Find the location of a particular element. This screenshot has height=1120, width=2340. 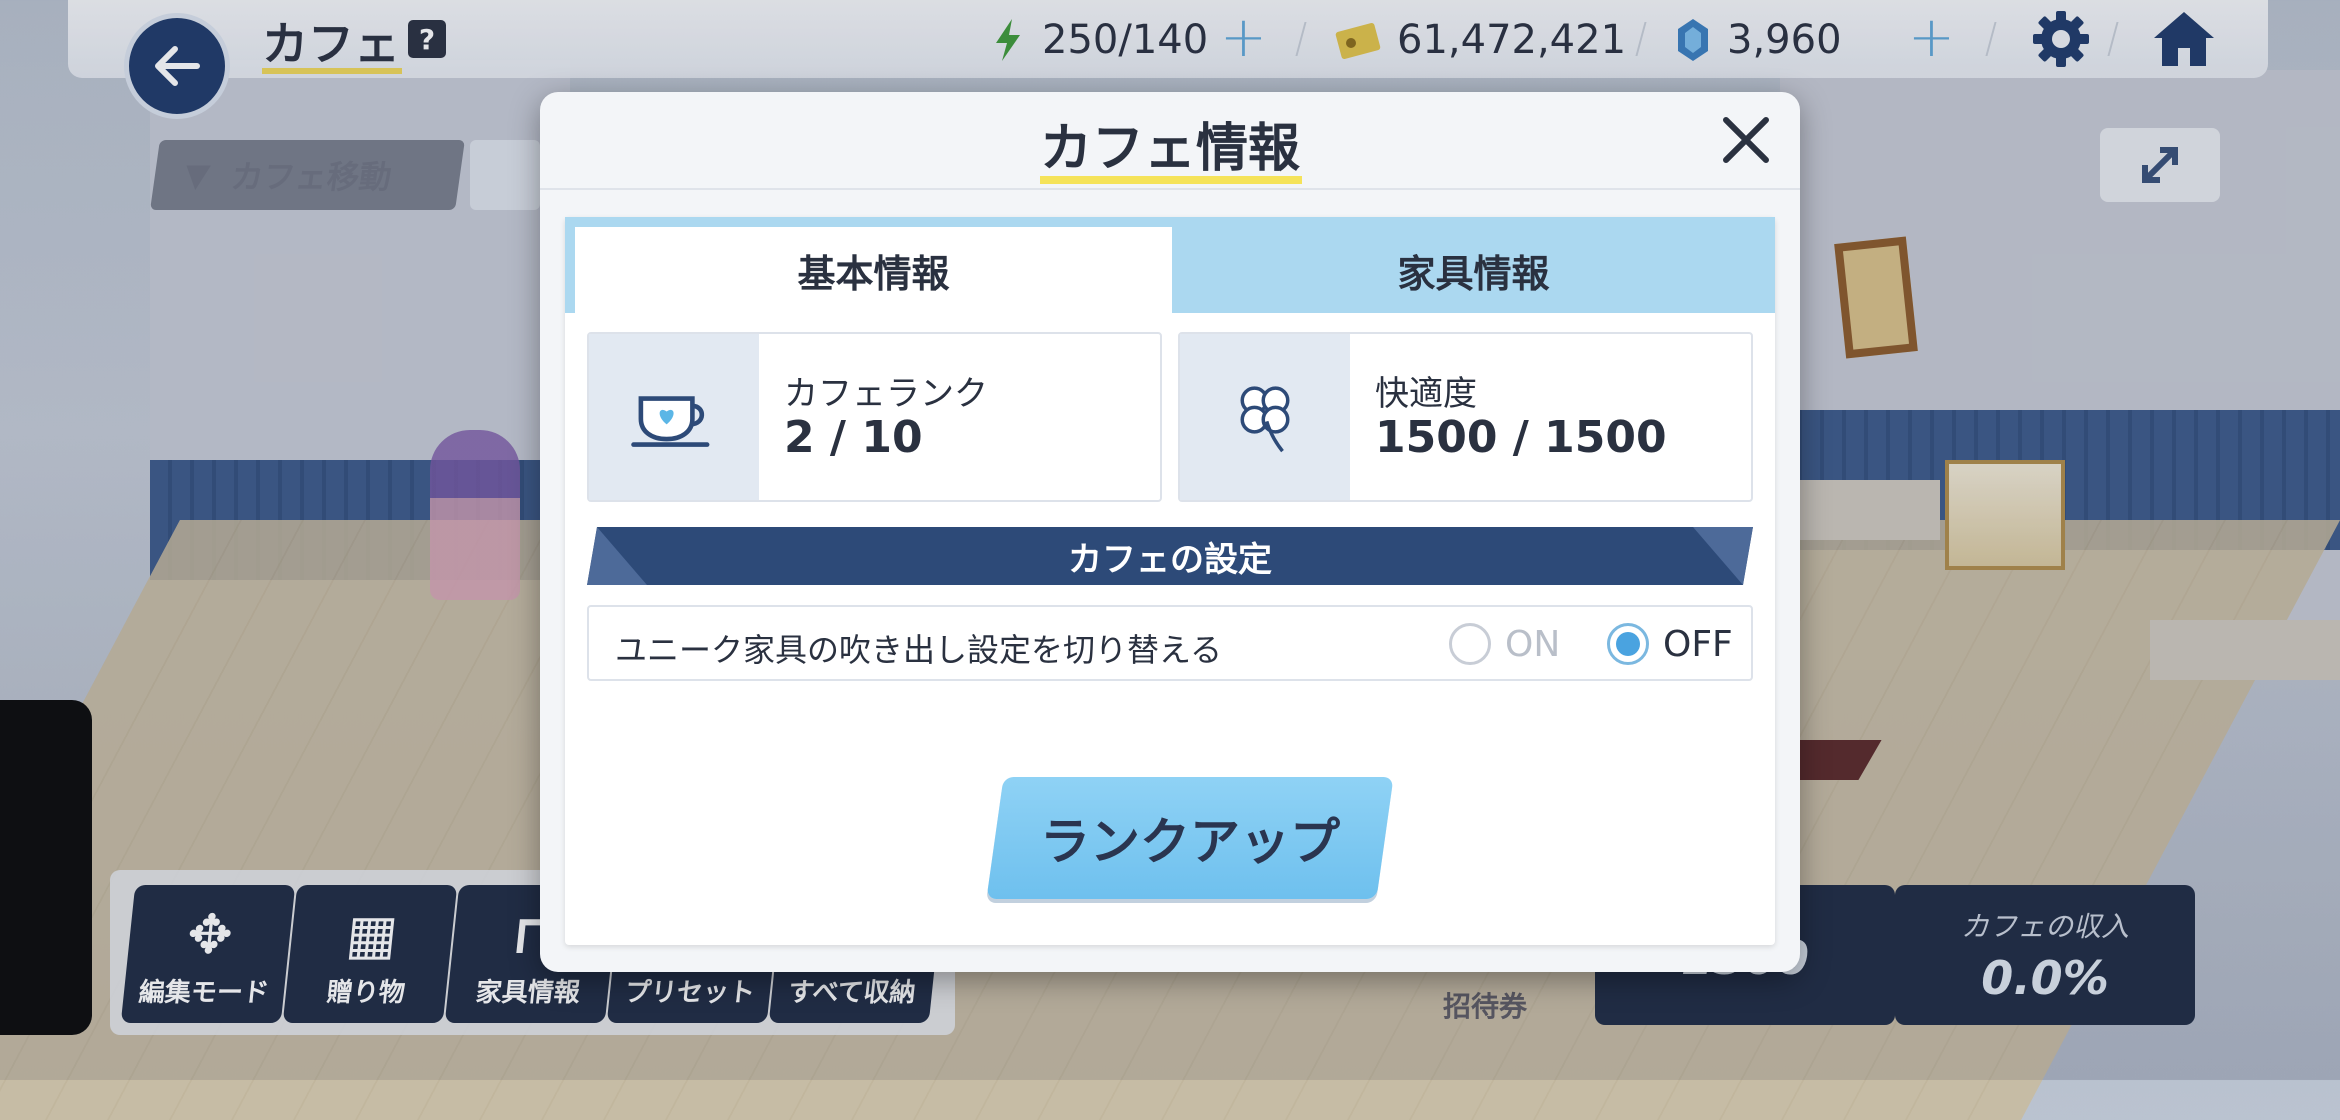

cafe-rank-icon-box is located at coordinates (674, 417).